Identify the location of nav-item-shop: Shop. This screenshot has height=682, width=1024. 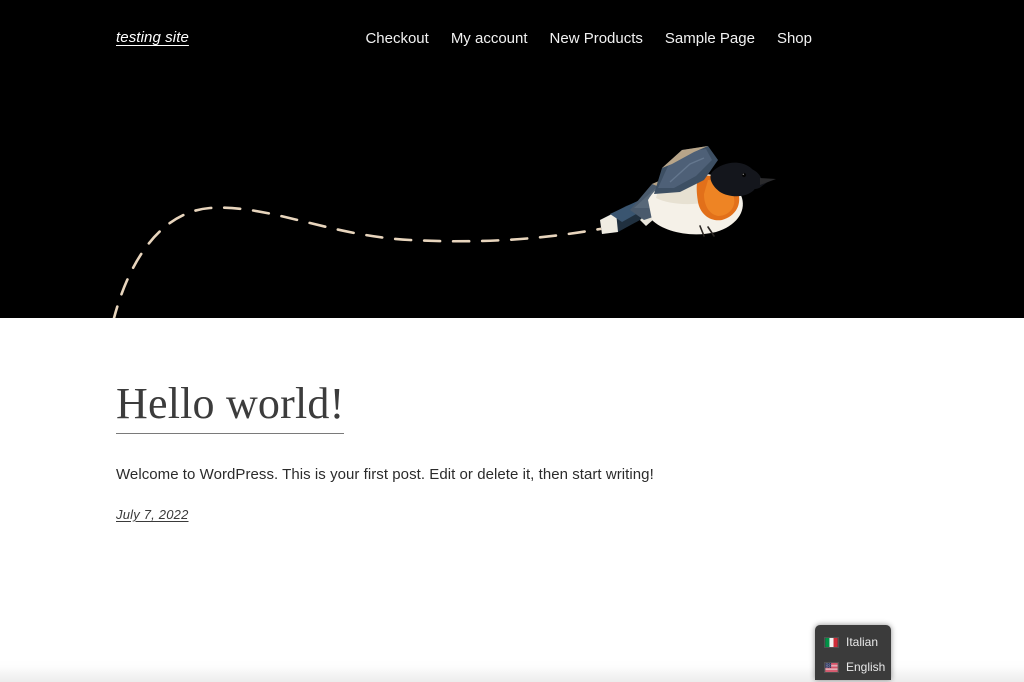
(794, 38).